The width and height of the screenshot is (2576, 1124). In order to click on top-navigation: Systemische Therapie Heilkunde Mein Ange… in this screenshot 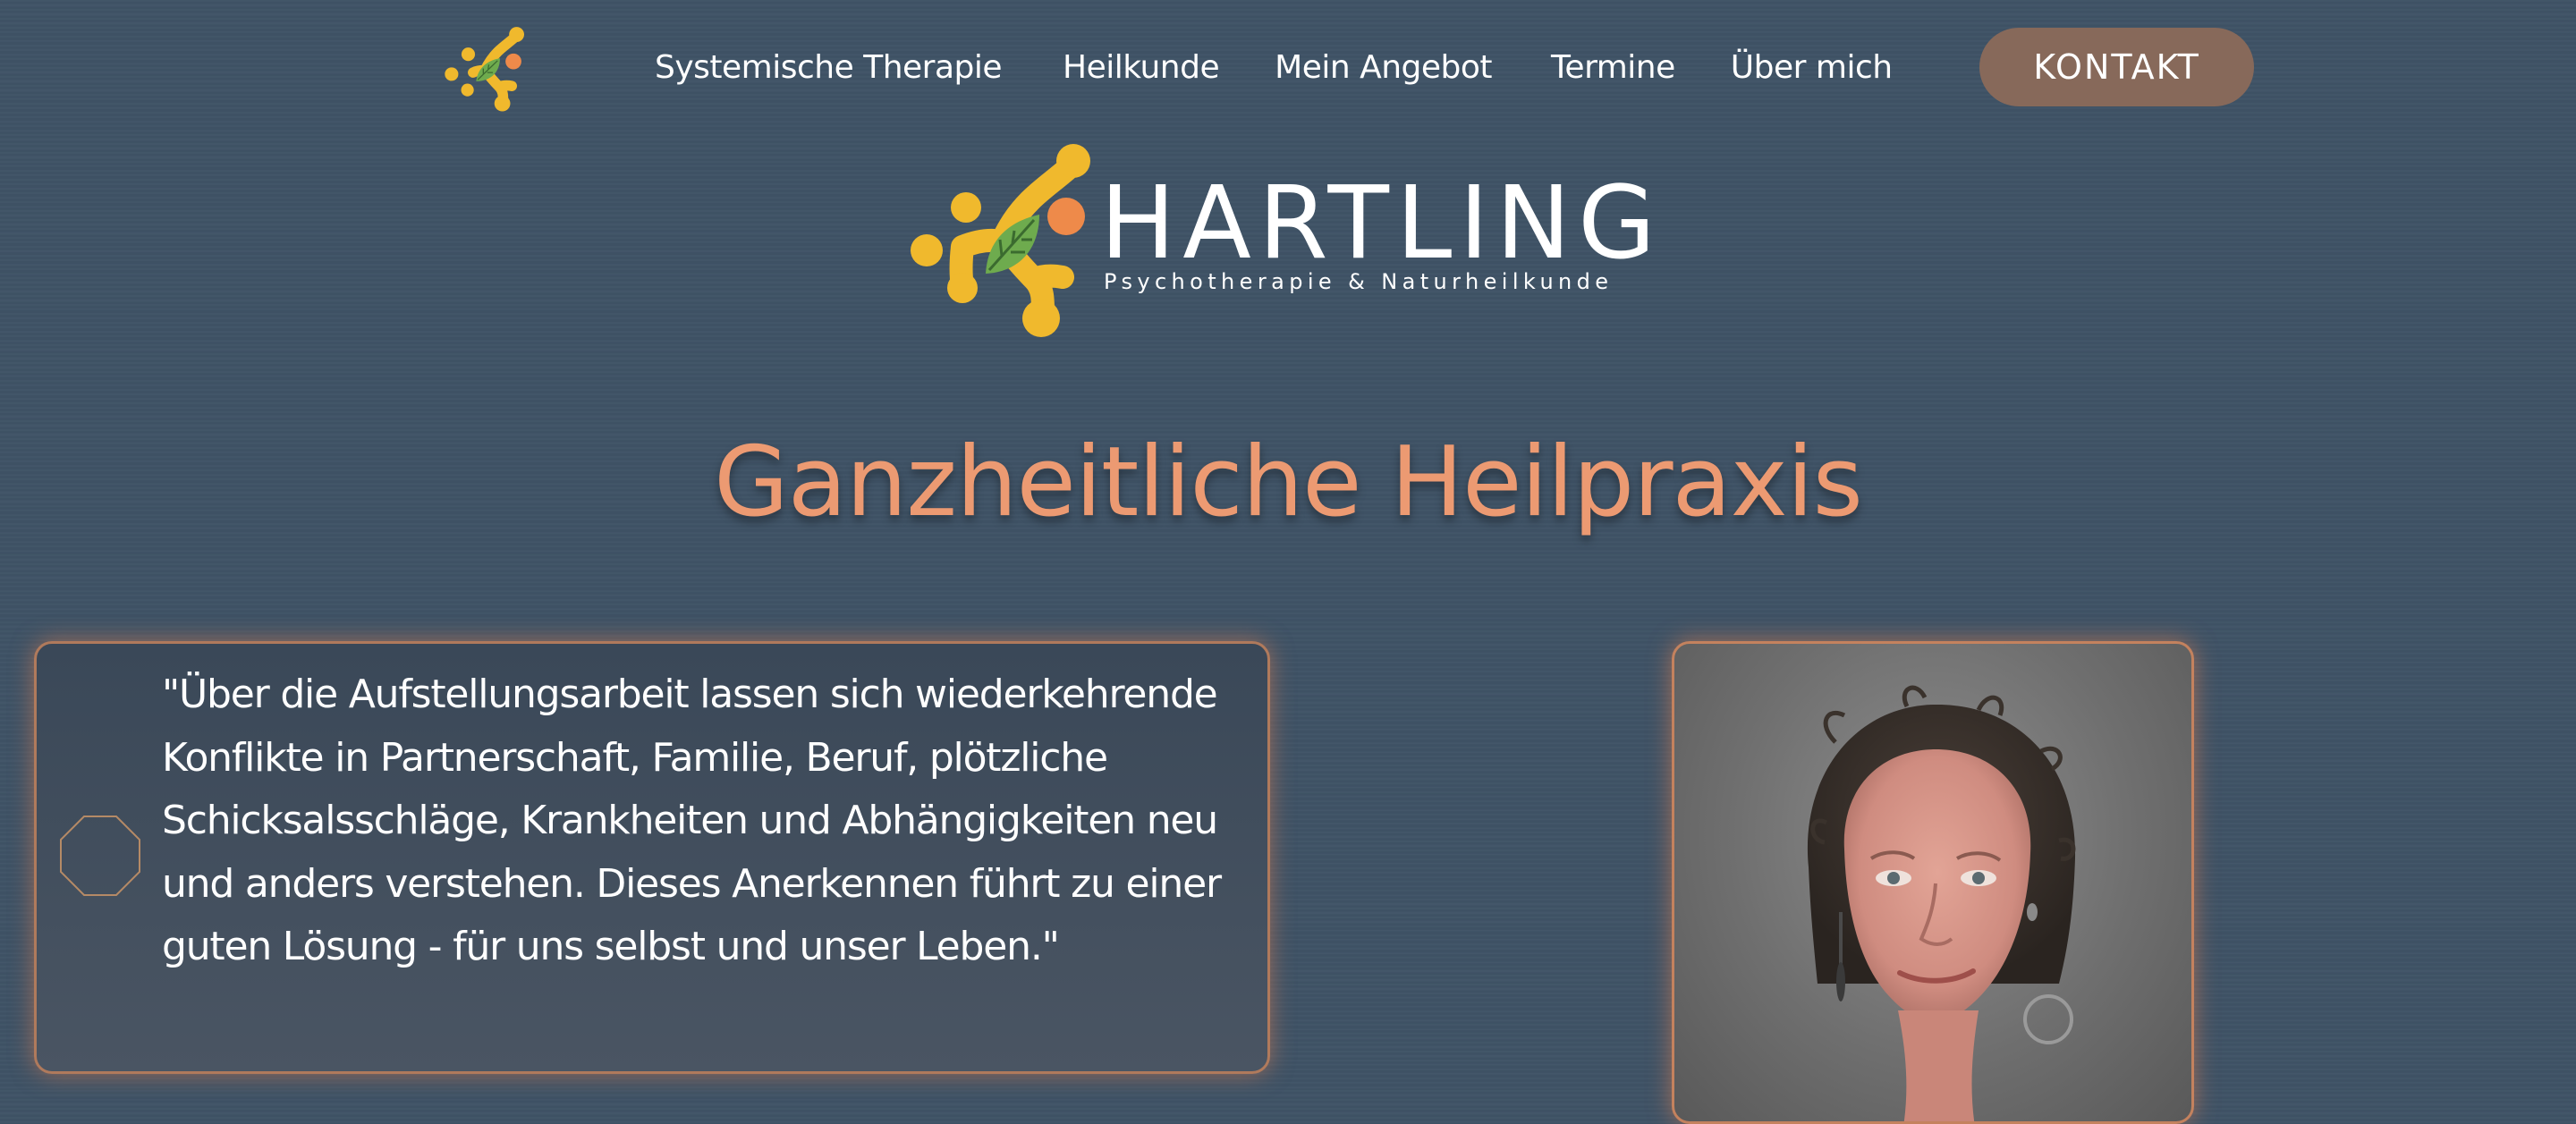, I will do `click(1288, 67)`.